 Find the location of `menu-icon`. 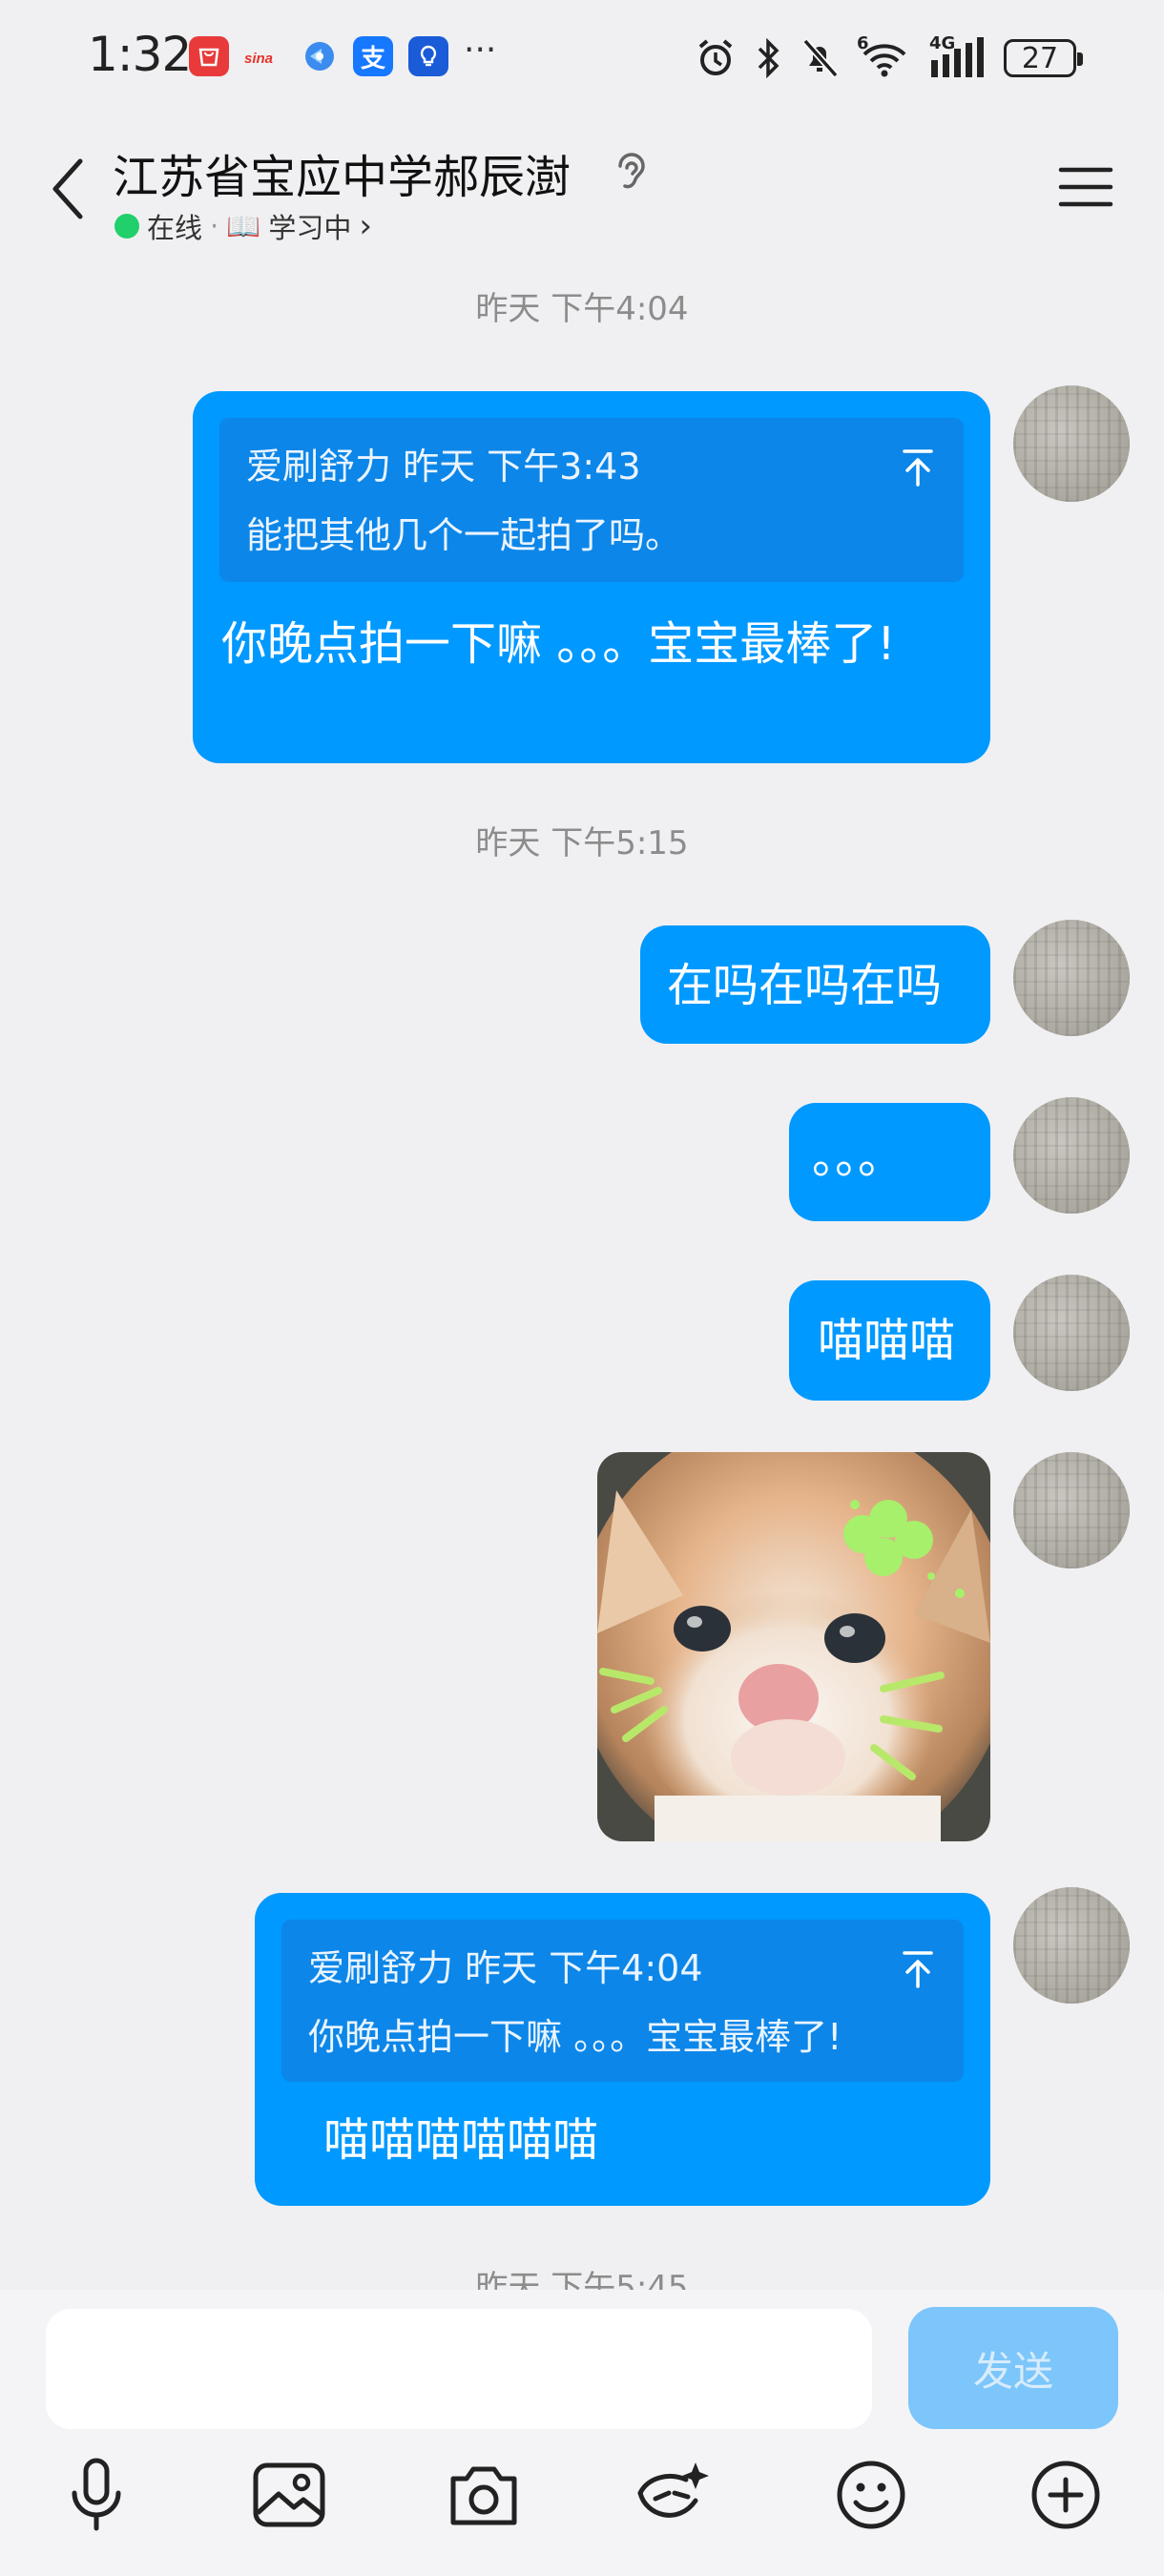

menu-icon is located at coordinates (1085, 187).